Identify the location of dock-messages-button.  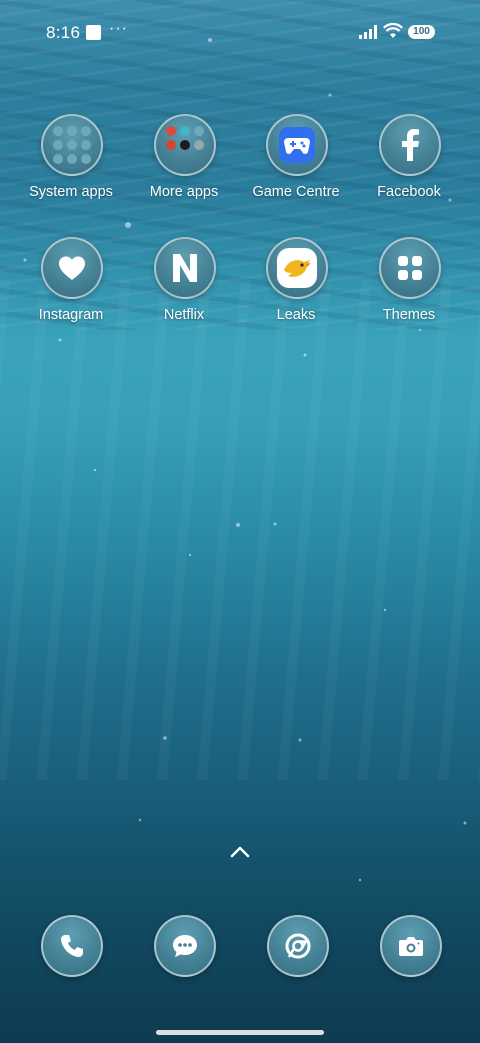
(185, 946).